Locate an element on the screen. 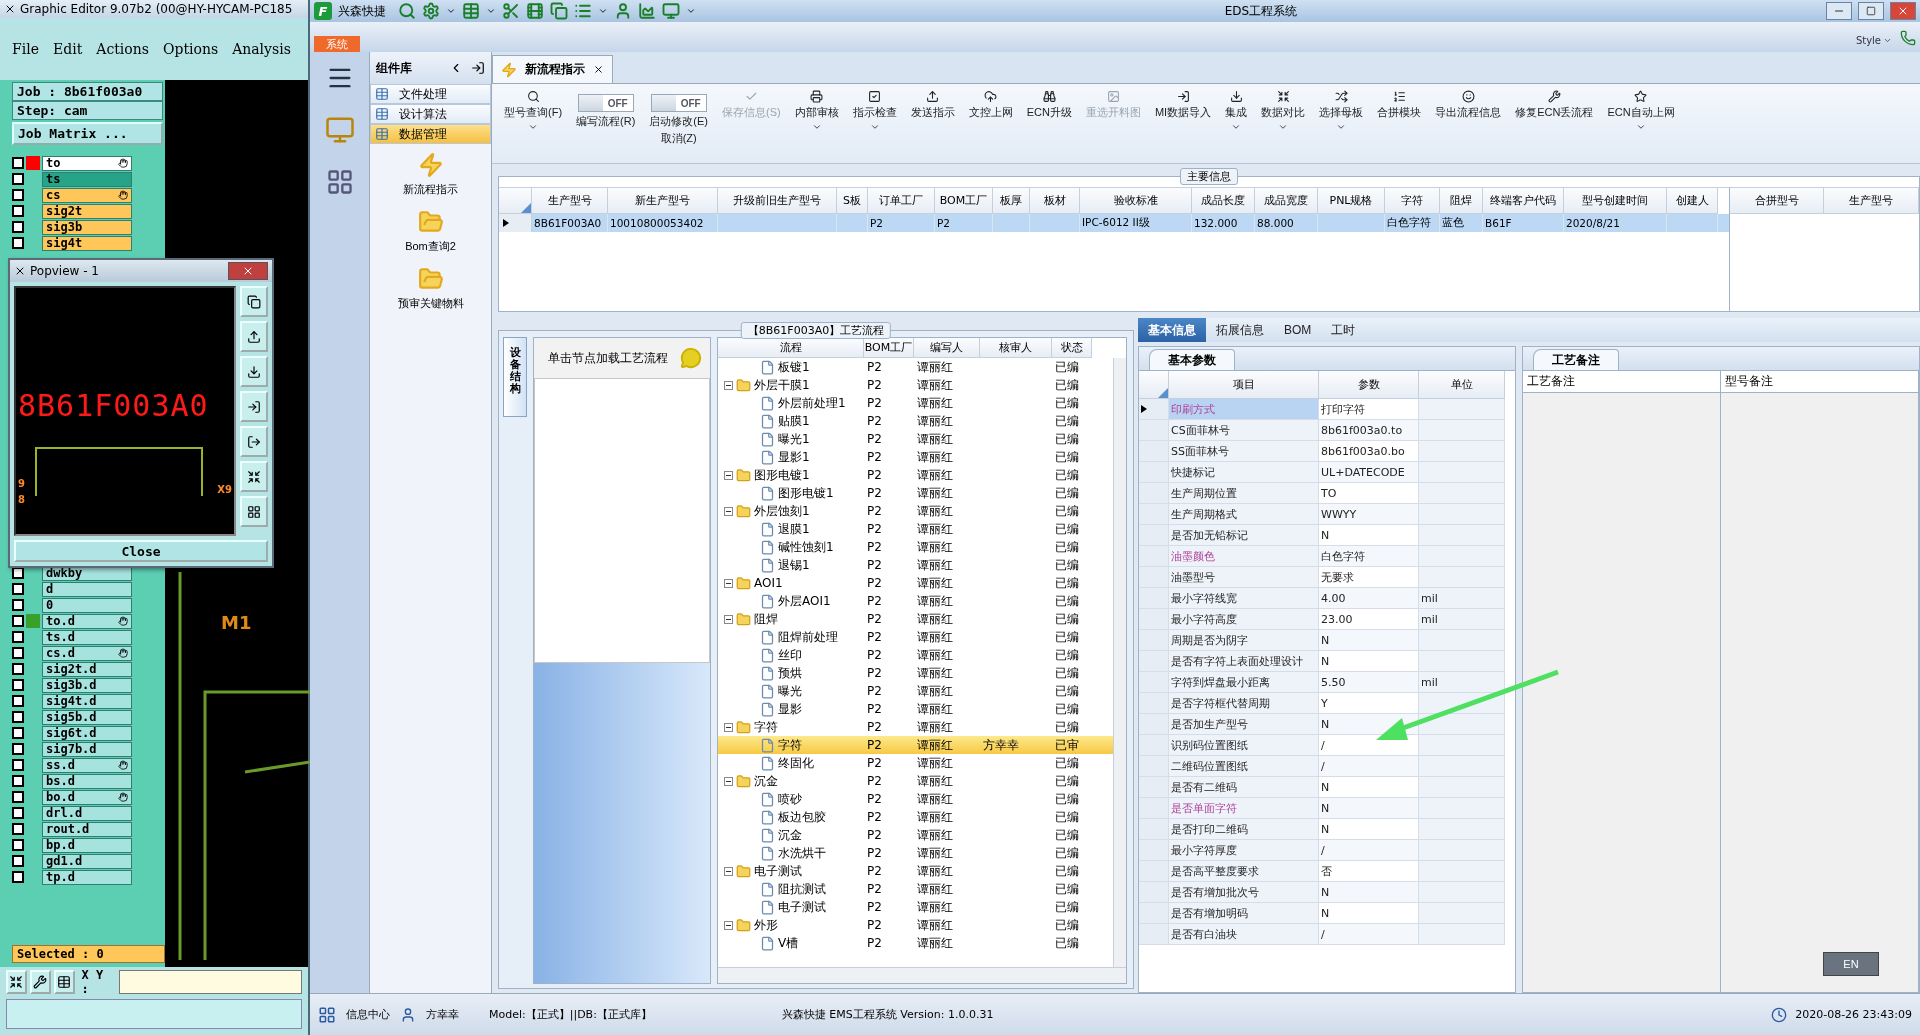  table-cell: 白色字符 is located at coordinates (1412, 223).